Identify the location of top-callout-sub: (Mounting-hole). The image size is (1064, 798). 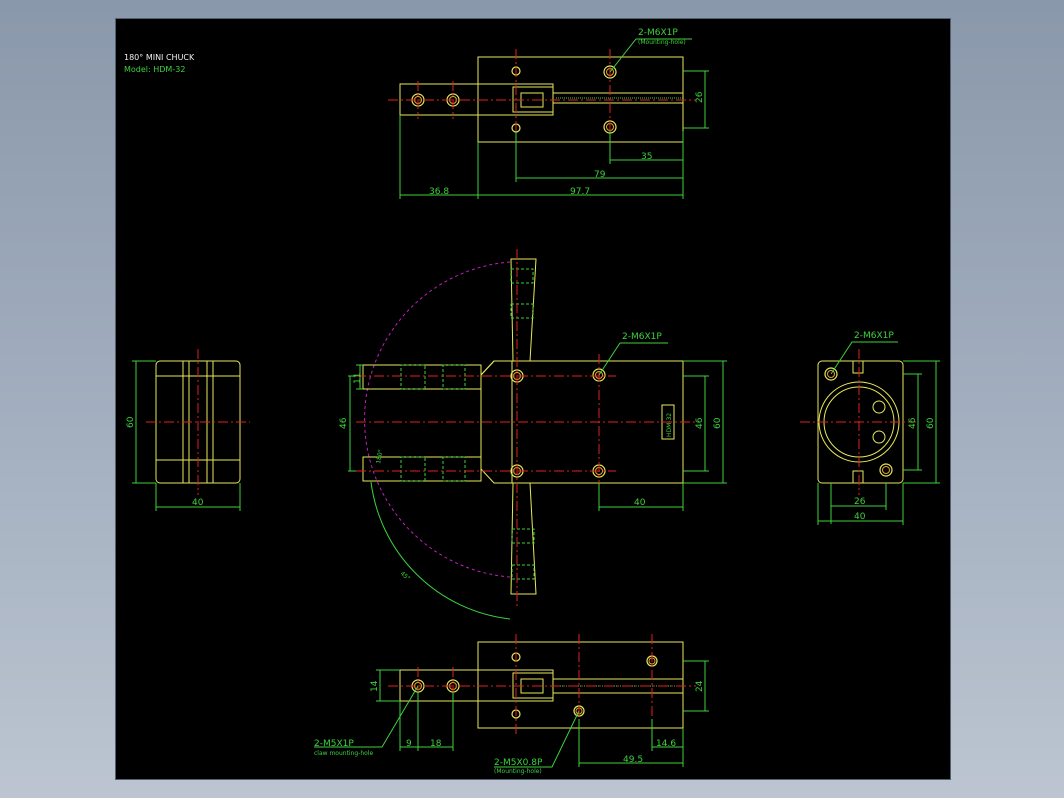
(662, 42).